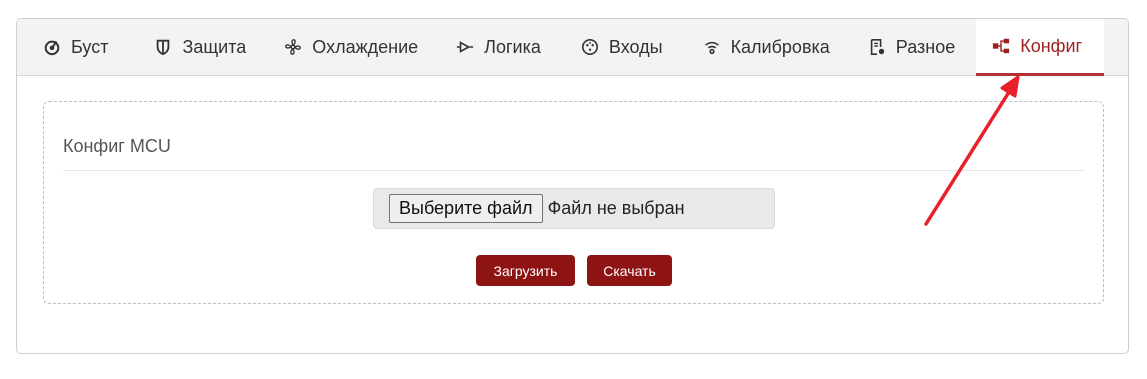 This screenshot has height=379, width=1147. Describe the element at coordinates (925, 46) in the screenshot. I see `tab-label: Разное` at that location.